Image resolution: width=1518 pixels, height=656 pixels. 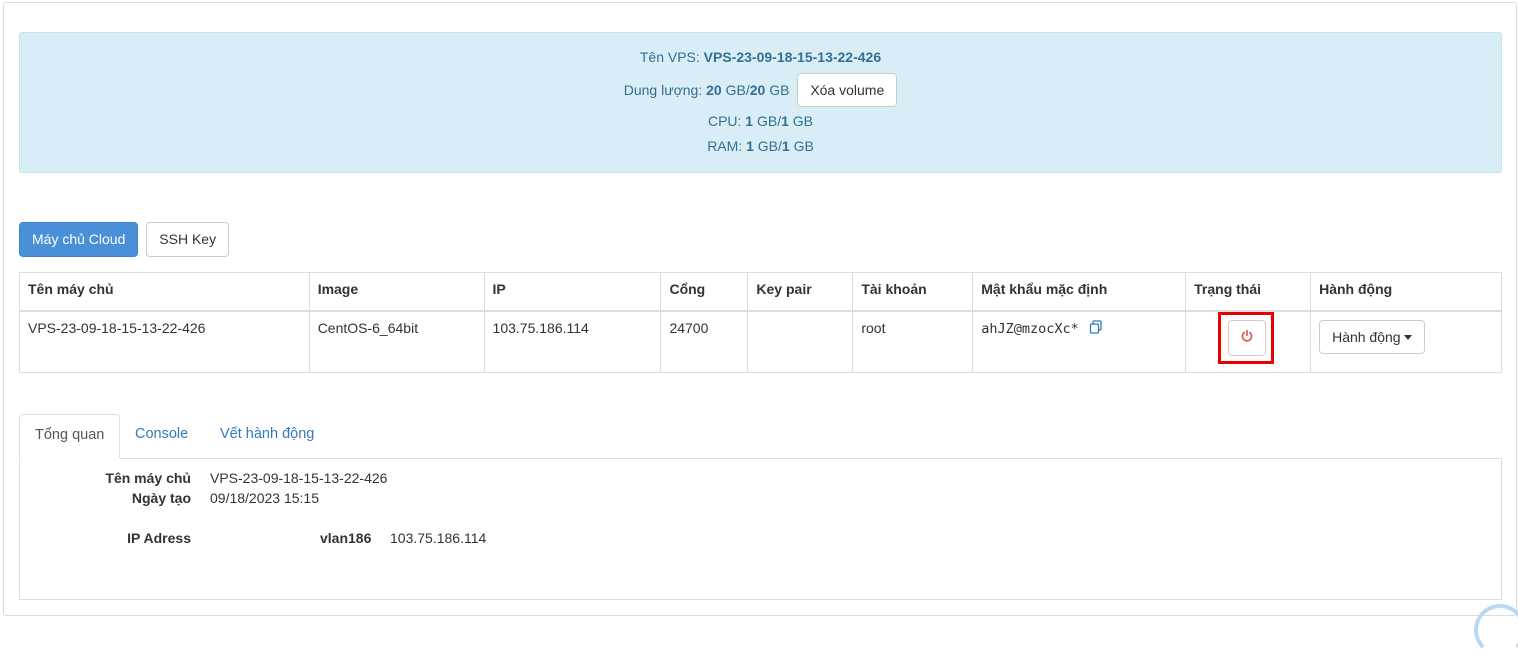 I want to click on header-port: Cổng, so click(x=704, y=292).